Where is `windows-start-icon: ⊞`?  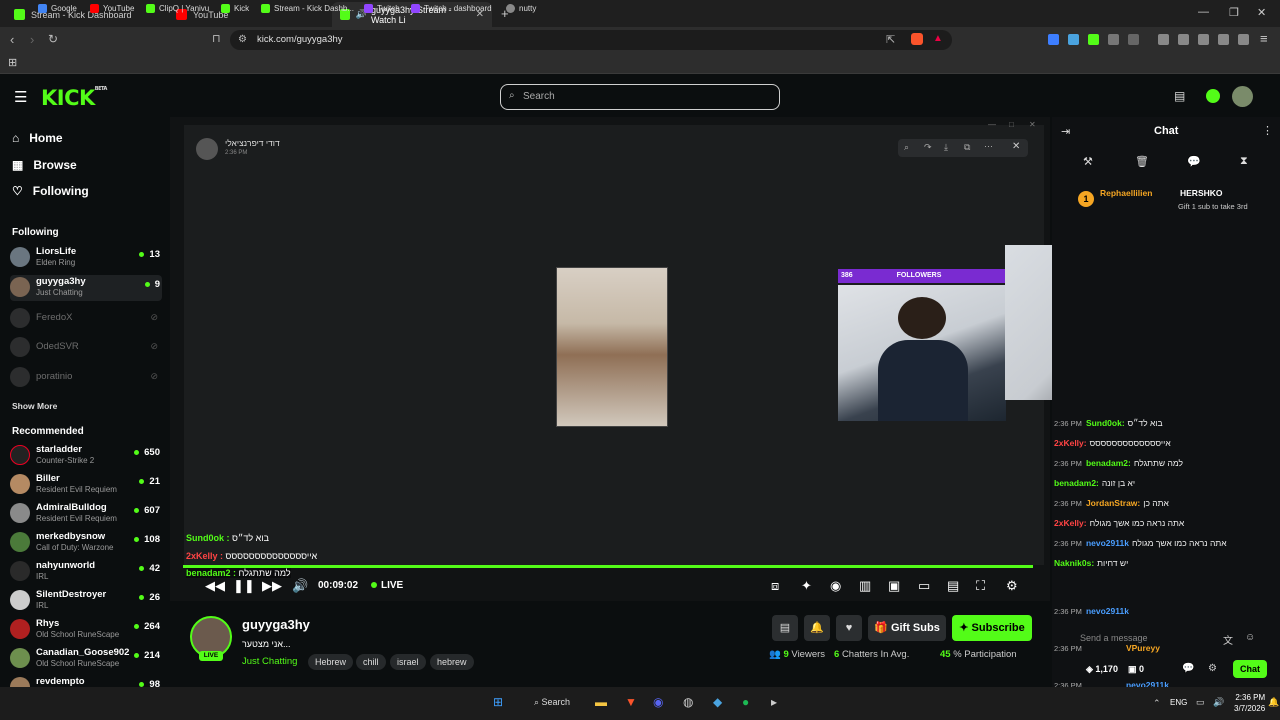
windows-start-icon: ⊞ is located at coordinates (498, 702).